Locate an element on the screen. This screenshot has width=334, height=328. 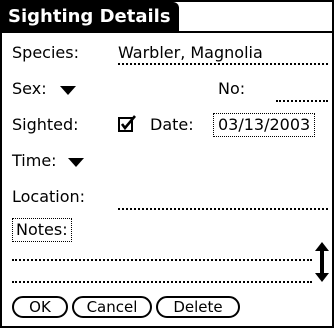
sighted-checkbox is located at coordinates (127, 124).